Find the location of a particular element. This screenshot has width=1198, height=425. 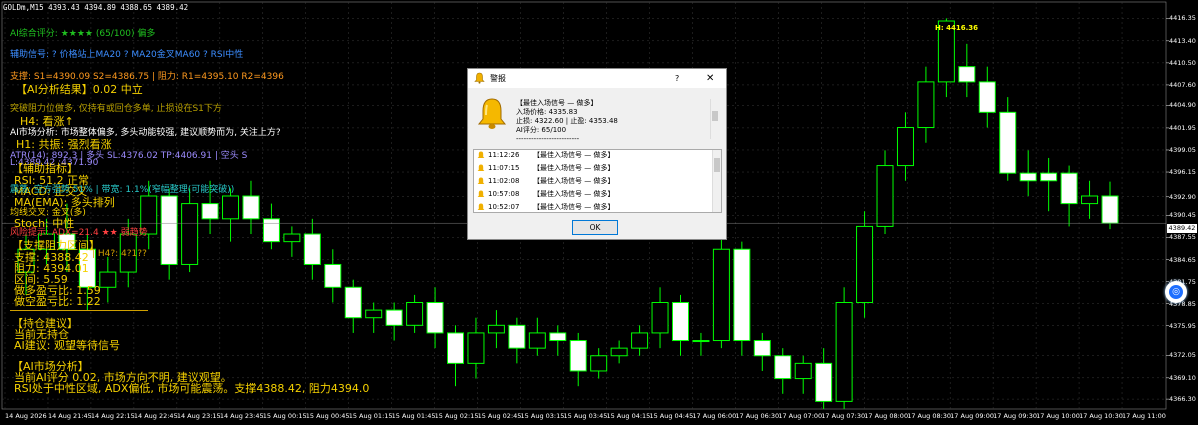

time-label: 17 Aug 11:00 is located at coordinates (1144, 416).